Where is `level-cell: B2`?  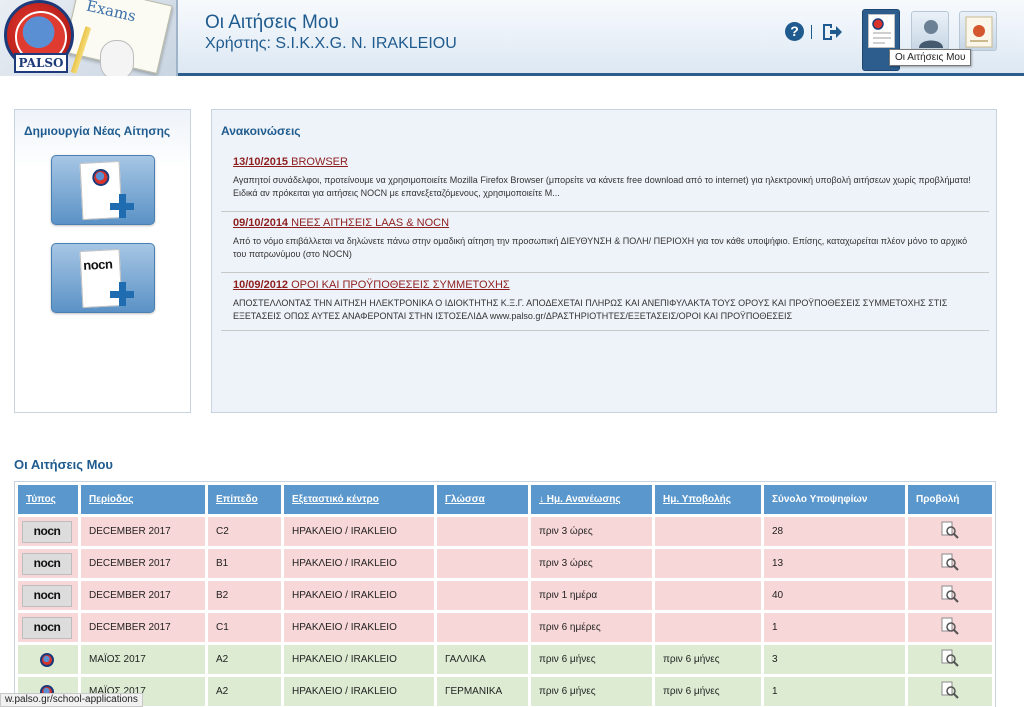
level-cell: B2 is located at coordinates (244, 595).